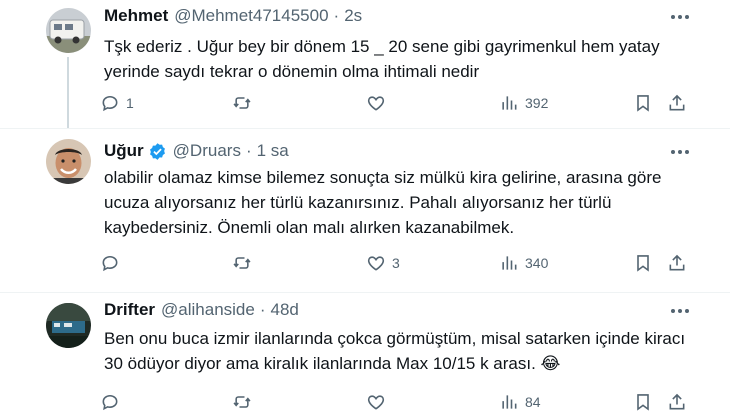 Image resolution: width=730 pixels, height=420 pixels. Describe the element at coordinates (396, 263) in the screenshot. I see `like-count: 3` at that location.